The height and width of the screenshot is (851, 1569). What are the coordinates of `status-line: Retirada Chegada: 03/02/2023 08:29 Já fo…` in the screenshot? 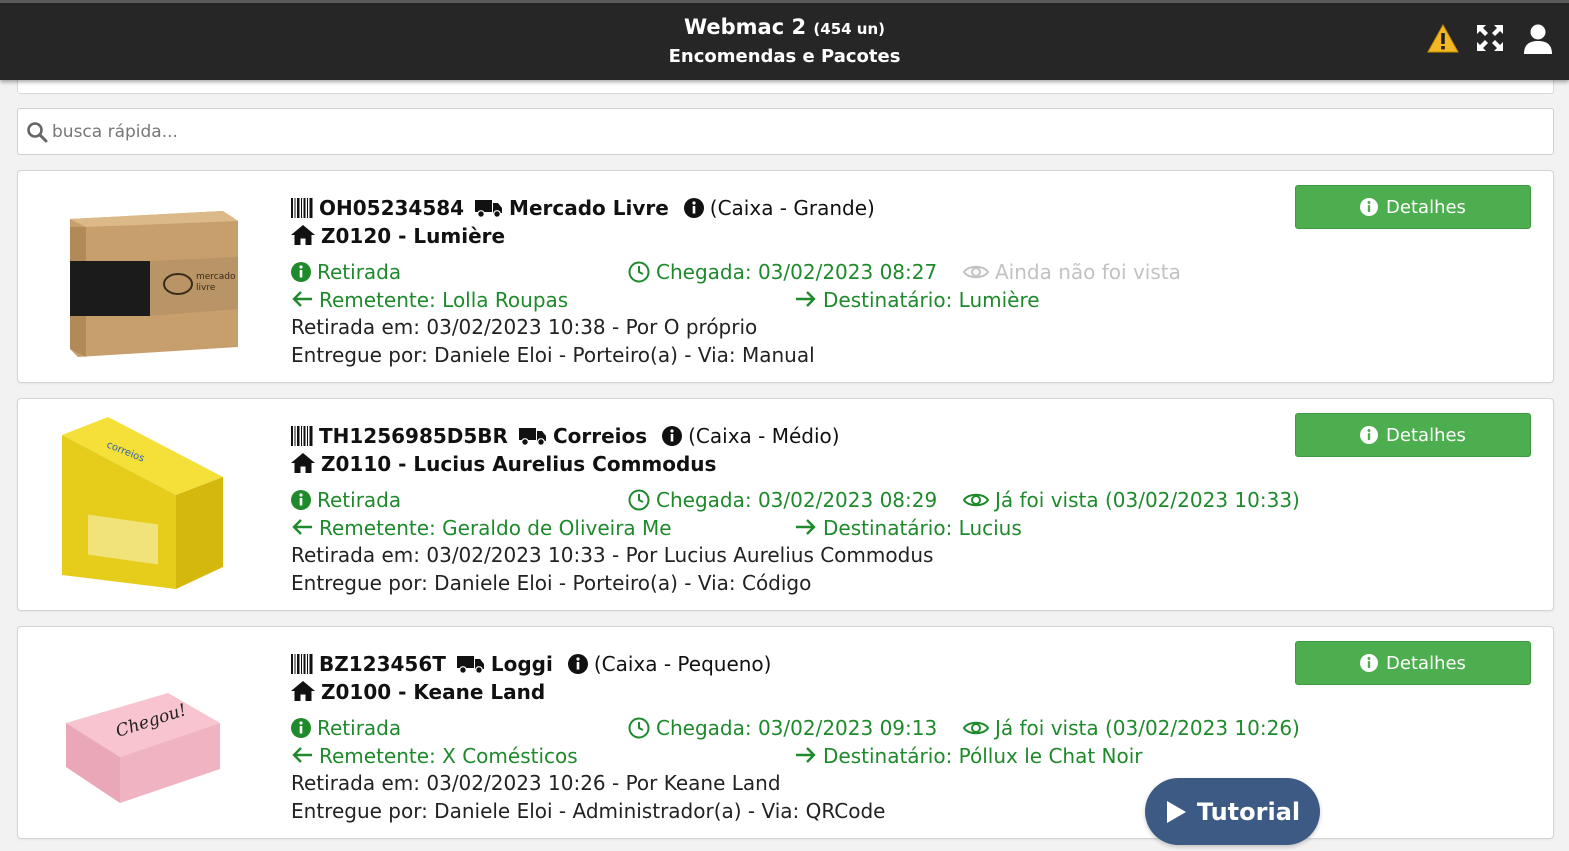 It's located at (795, 501).